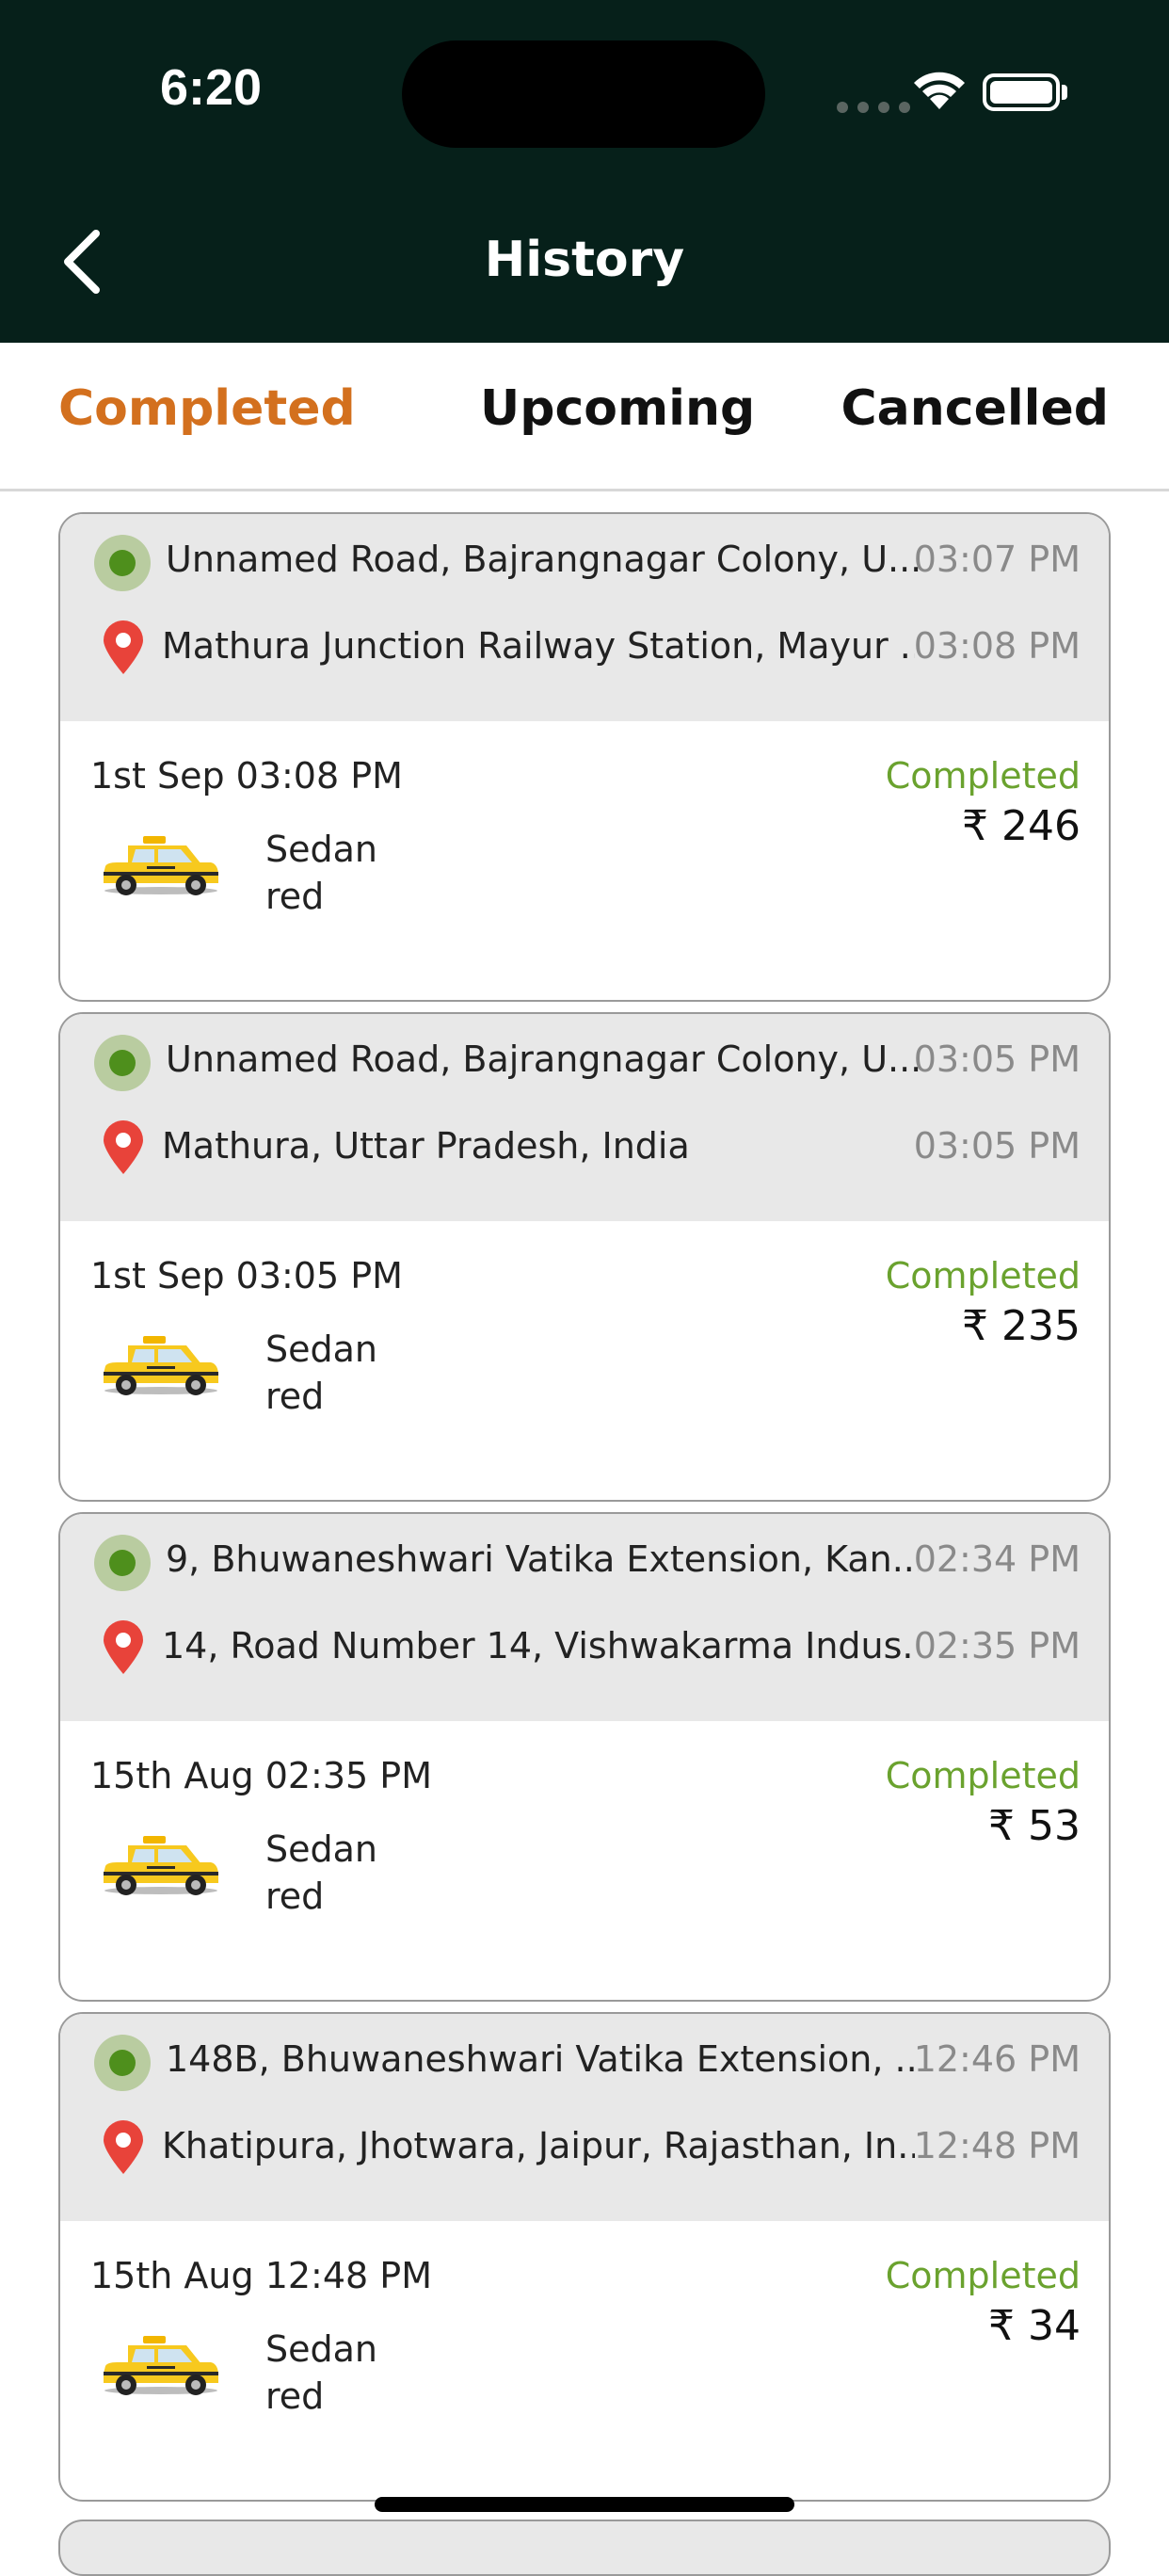  What do you see at coordinates (1022, 826) in the screenshot?
I see `ride-fare: ₹ 246` at bounding box center [1022, 826].